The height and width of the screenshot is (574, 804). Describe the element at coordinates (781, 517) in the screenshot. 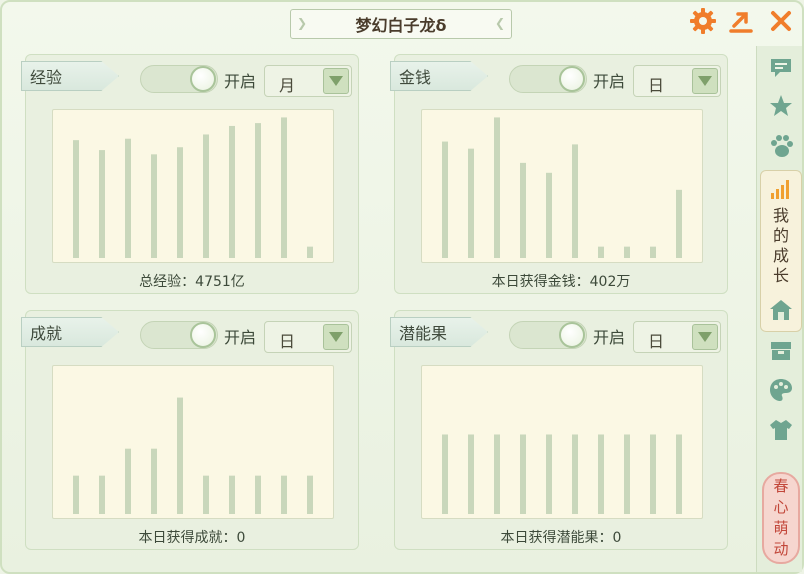

I see `spring-event-label: 春心萌动` at that location.